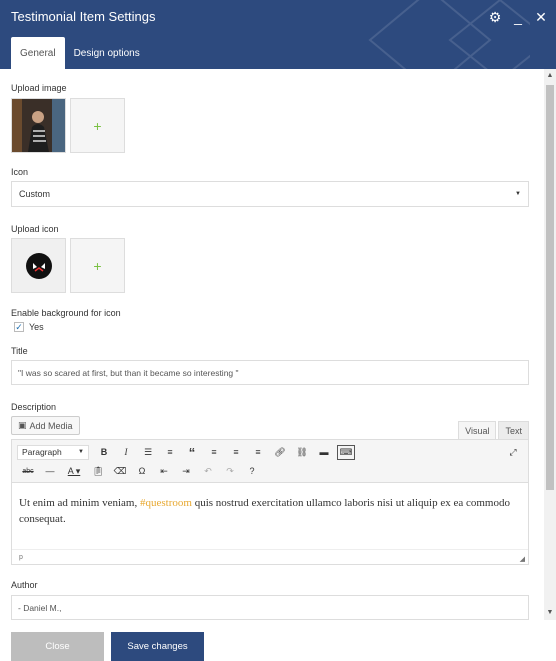 This screenshot has height=661, width=556. I want to click on unlink-icon: ⛓︎, so click(302, 452).